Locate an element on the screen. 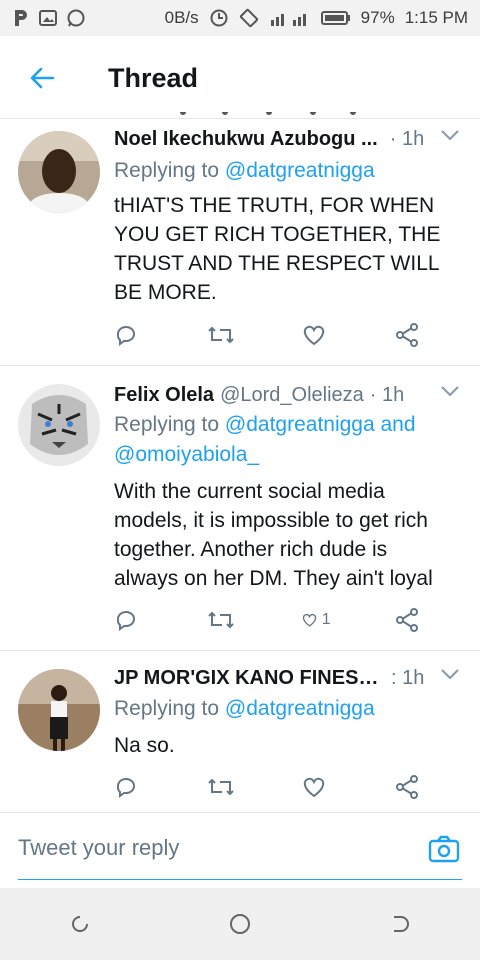 This screenshot has width=480, height=960. recents-icon is located at coordinates (80, 924).